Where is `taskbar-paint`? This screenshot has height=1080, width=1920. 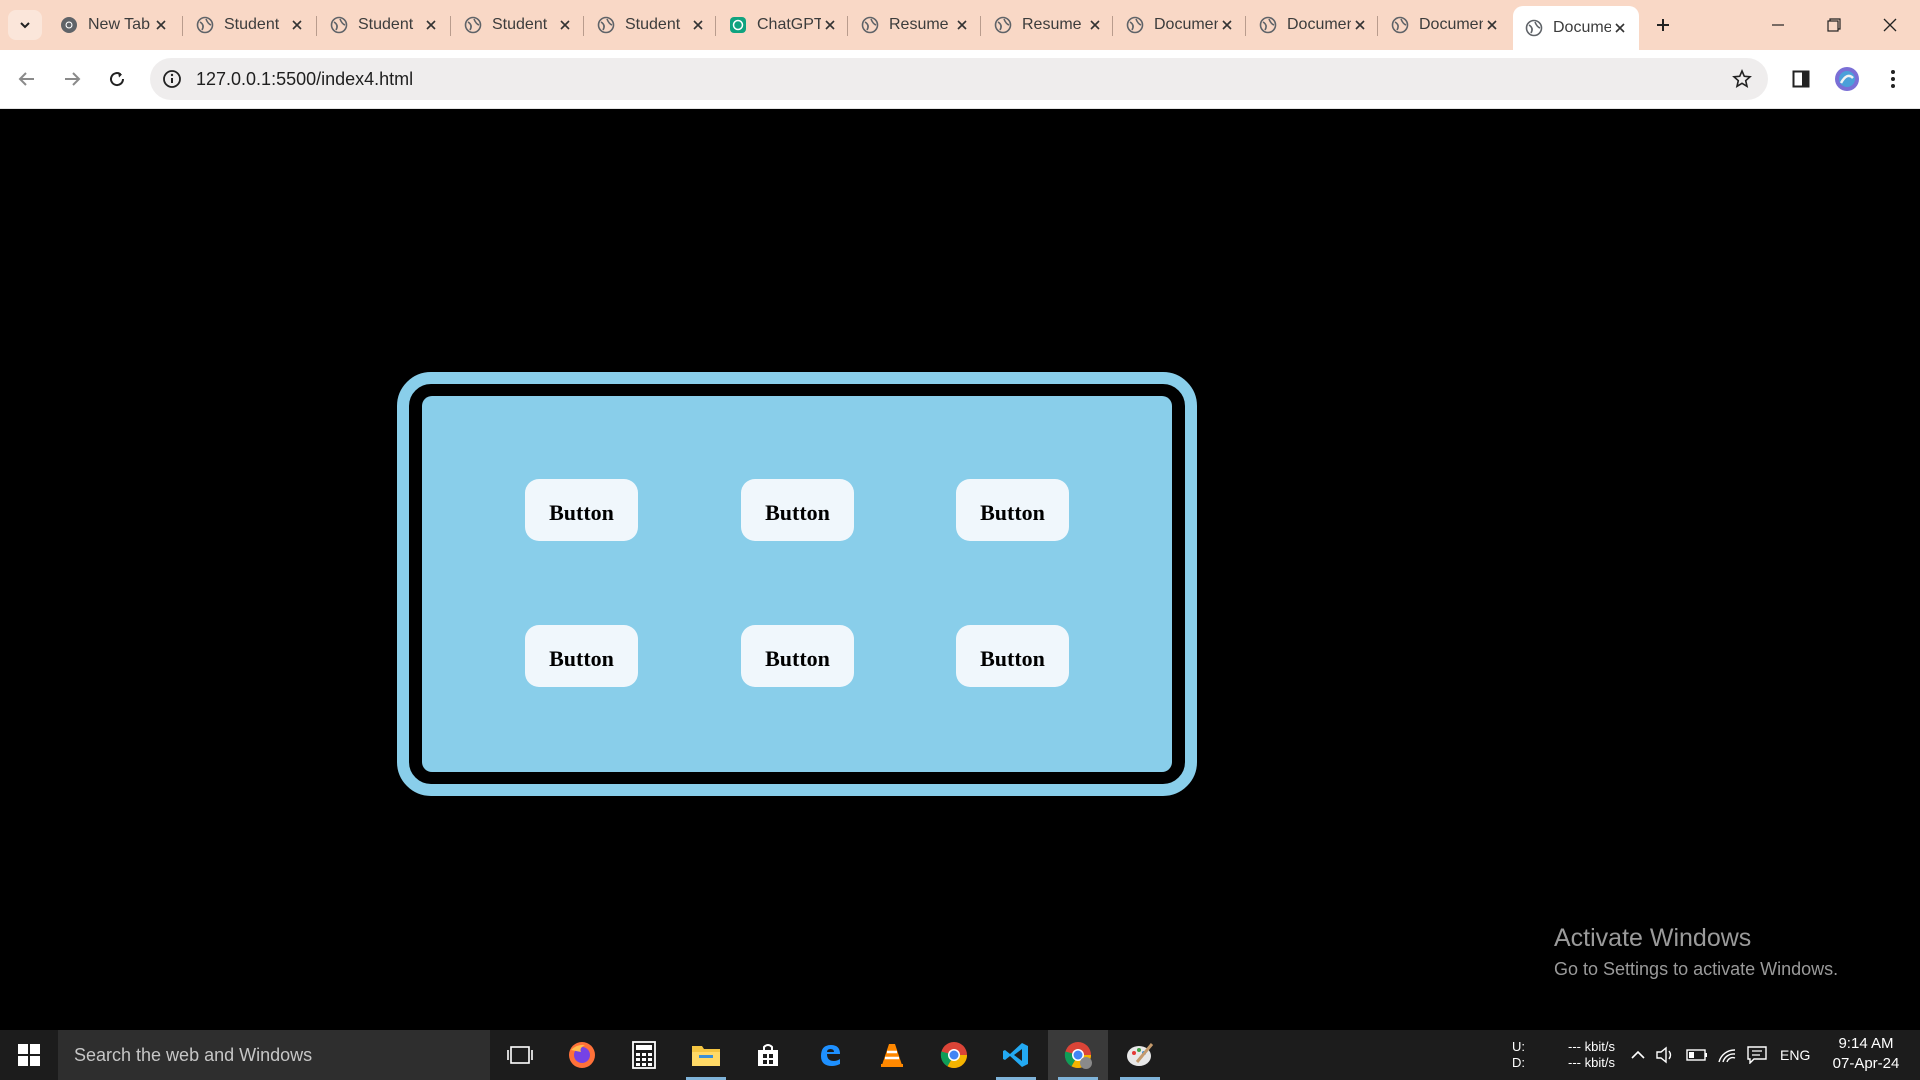 taskbar-paint is located at coordinates (1140, 1055).